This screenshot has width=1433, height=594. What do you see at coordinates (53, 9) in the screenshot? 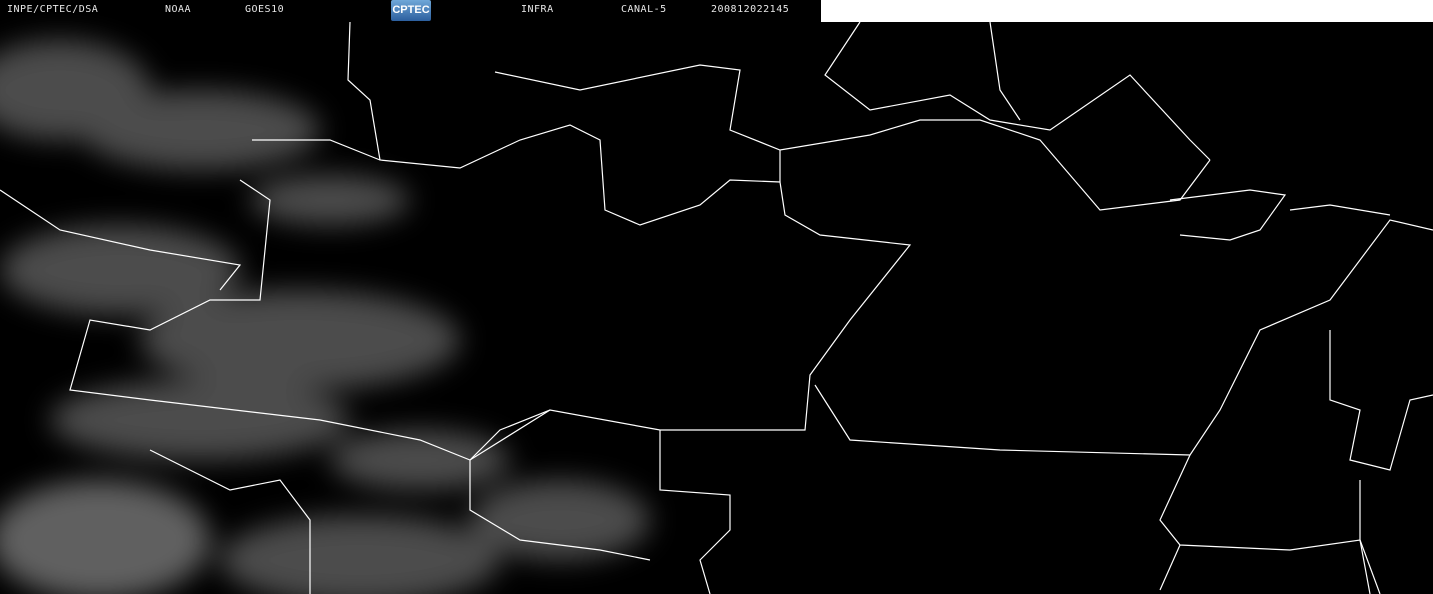
I see `header-source: INPE/CPTEC/DSA` at bounding box center [53, 9].